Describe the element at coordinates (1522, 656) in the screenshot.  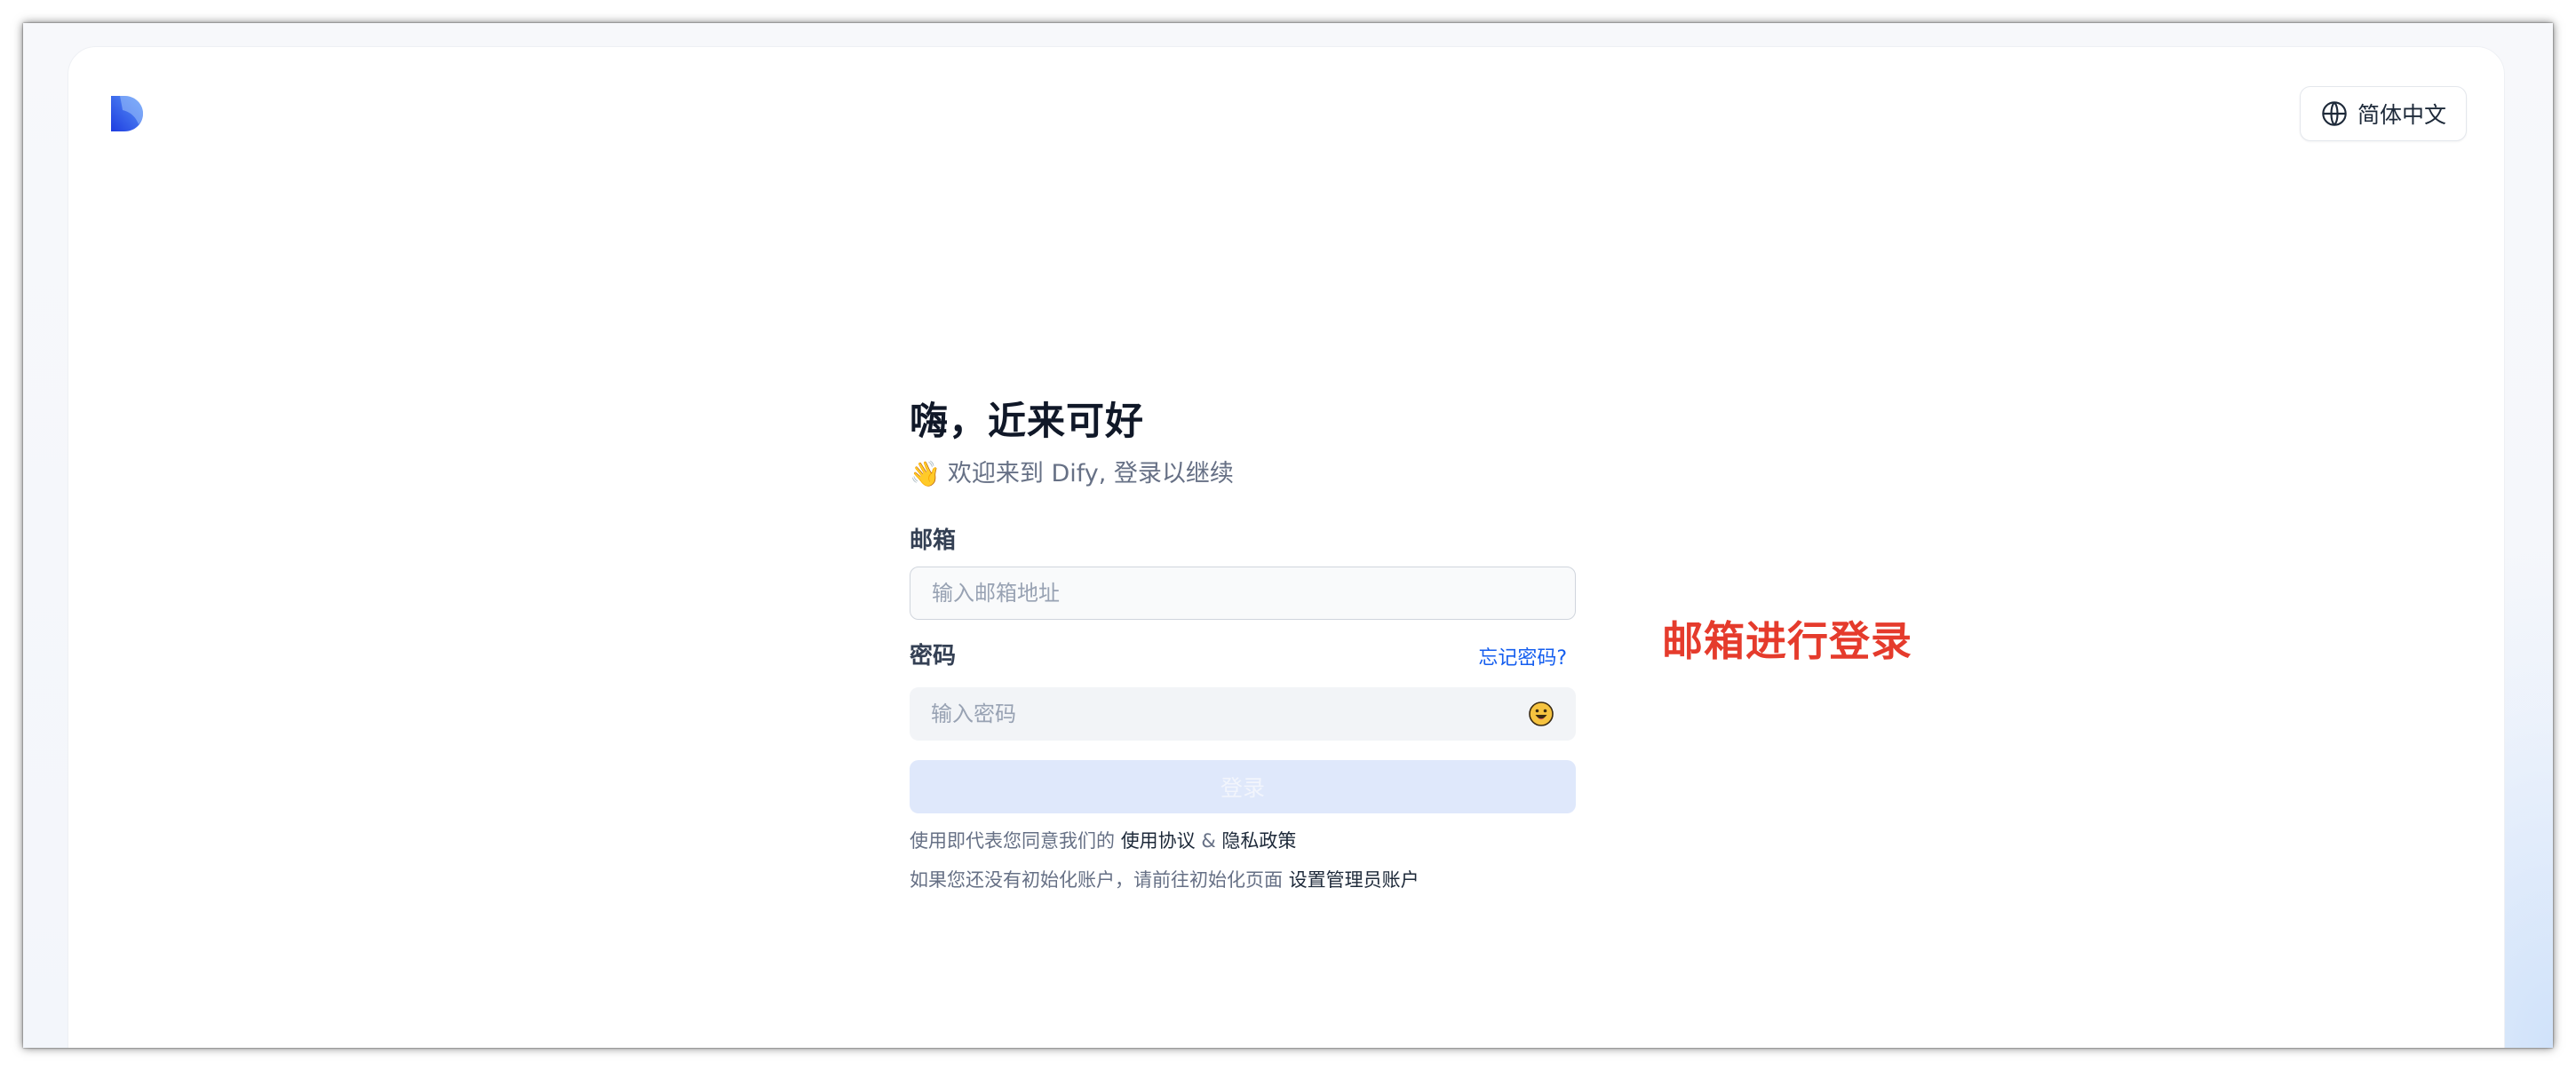
I see `forgot-password-link: 忘记密码?` at that location.